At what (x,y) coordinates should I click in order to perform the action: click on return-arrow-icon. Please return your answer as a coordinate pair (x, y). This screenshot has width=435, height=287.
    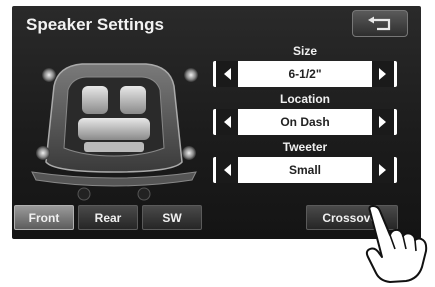
    Looking at the image, I should click on (379, 23).